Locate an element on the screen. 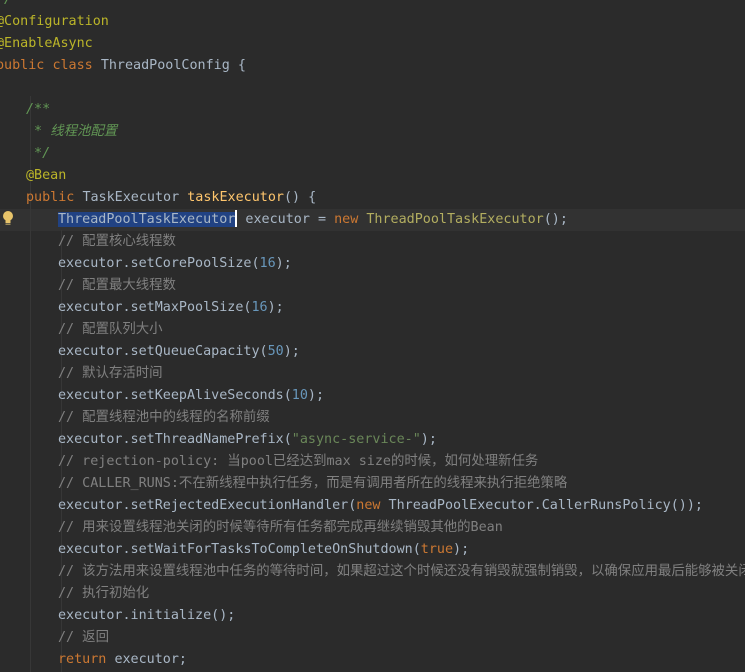 The height and width of the screenshot is (672, 745). code-line: executor.setCorePoolSize(16); is located at coordinates (175, 264).